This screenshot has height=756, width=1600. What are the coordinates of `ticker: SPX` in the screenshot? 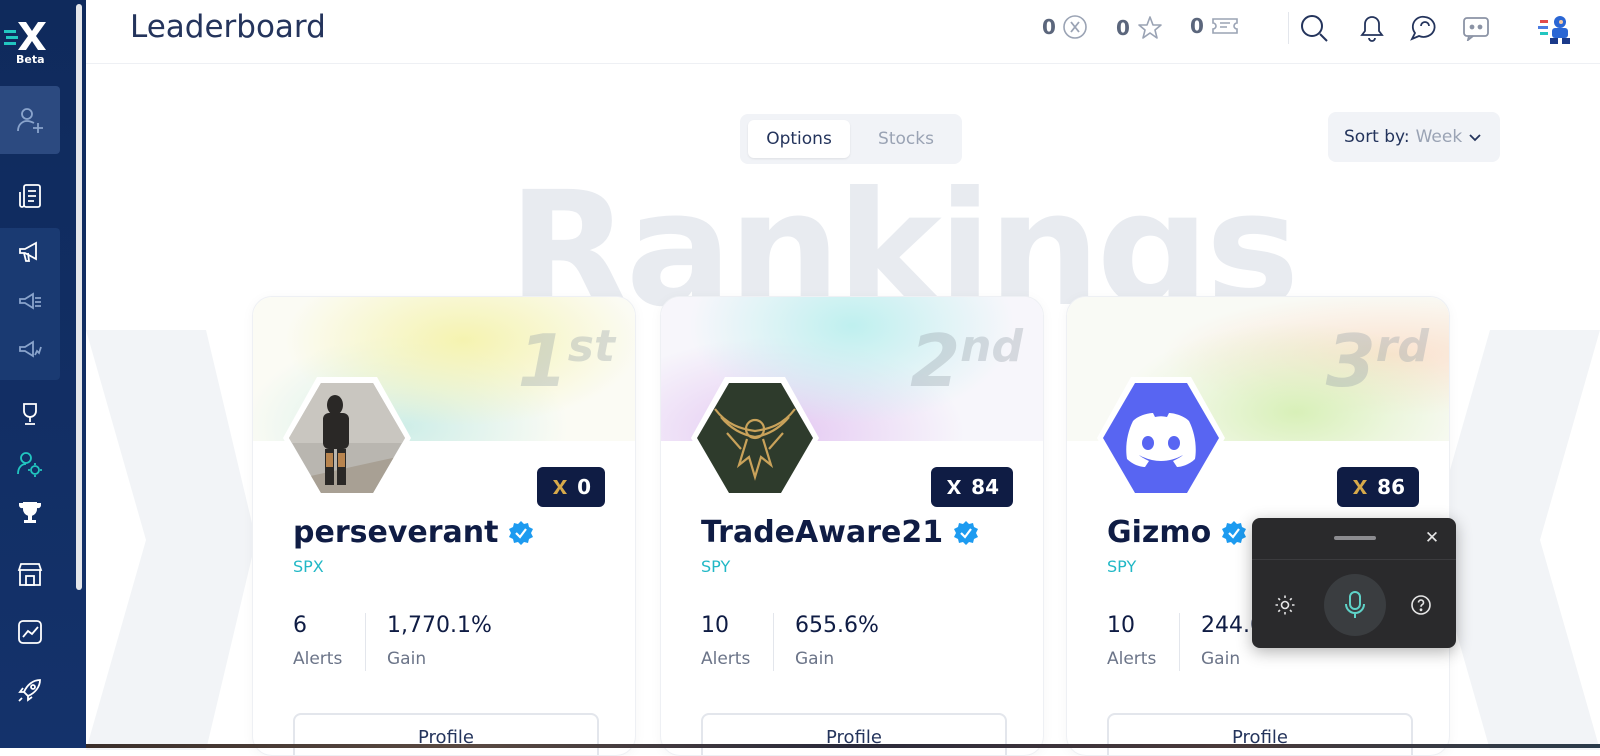 It's located at (308, 566).